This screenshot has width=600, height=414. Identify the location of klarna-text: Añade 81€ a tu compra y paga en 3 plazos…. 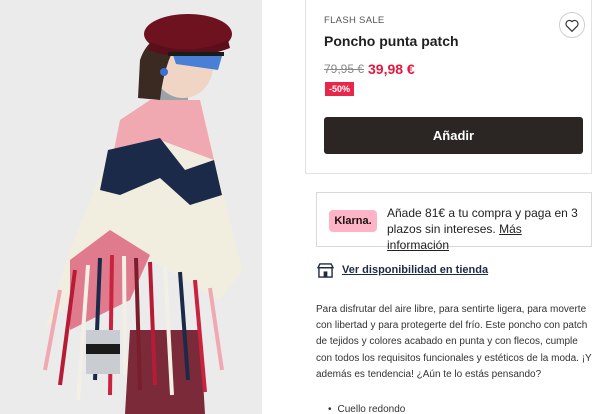
(482, 221).